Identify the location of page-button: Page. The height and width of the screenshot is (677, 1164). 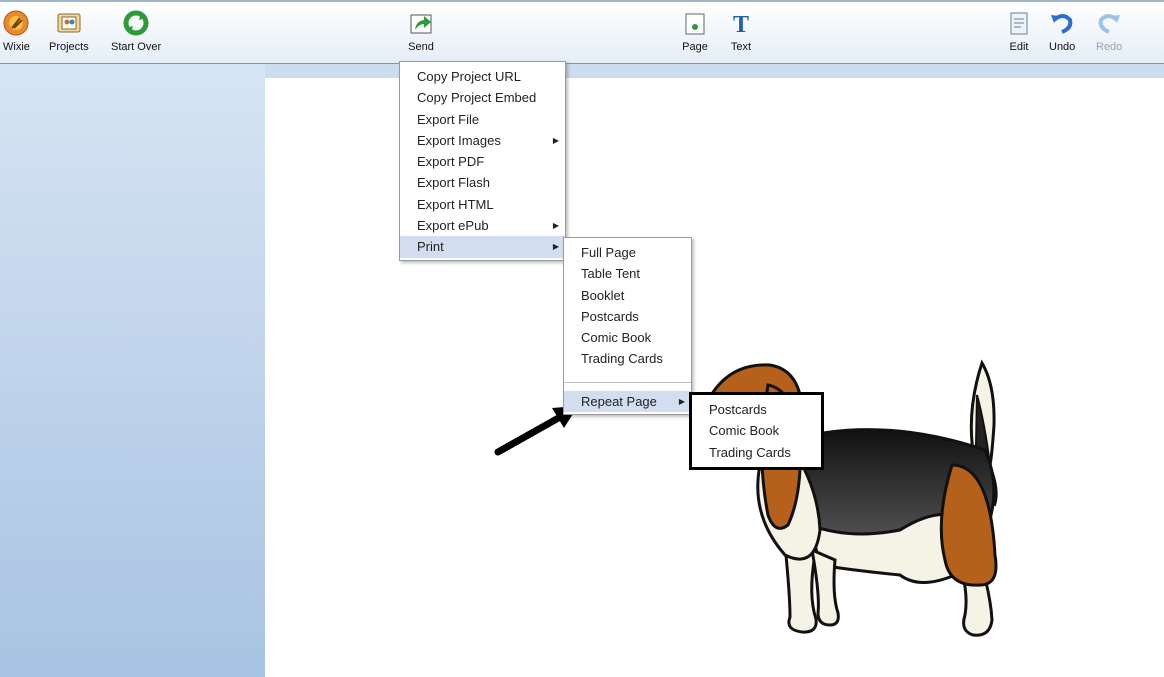
(695, 32).